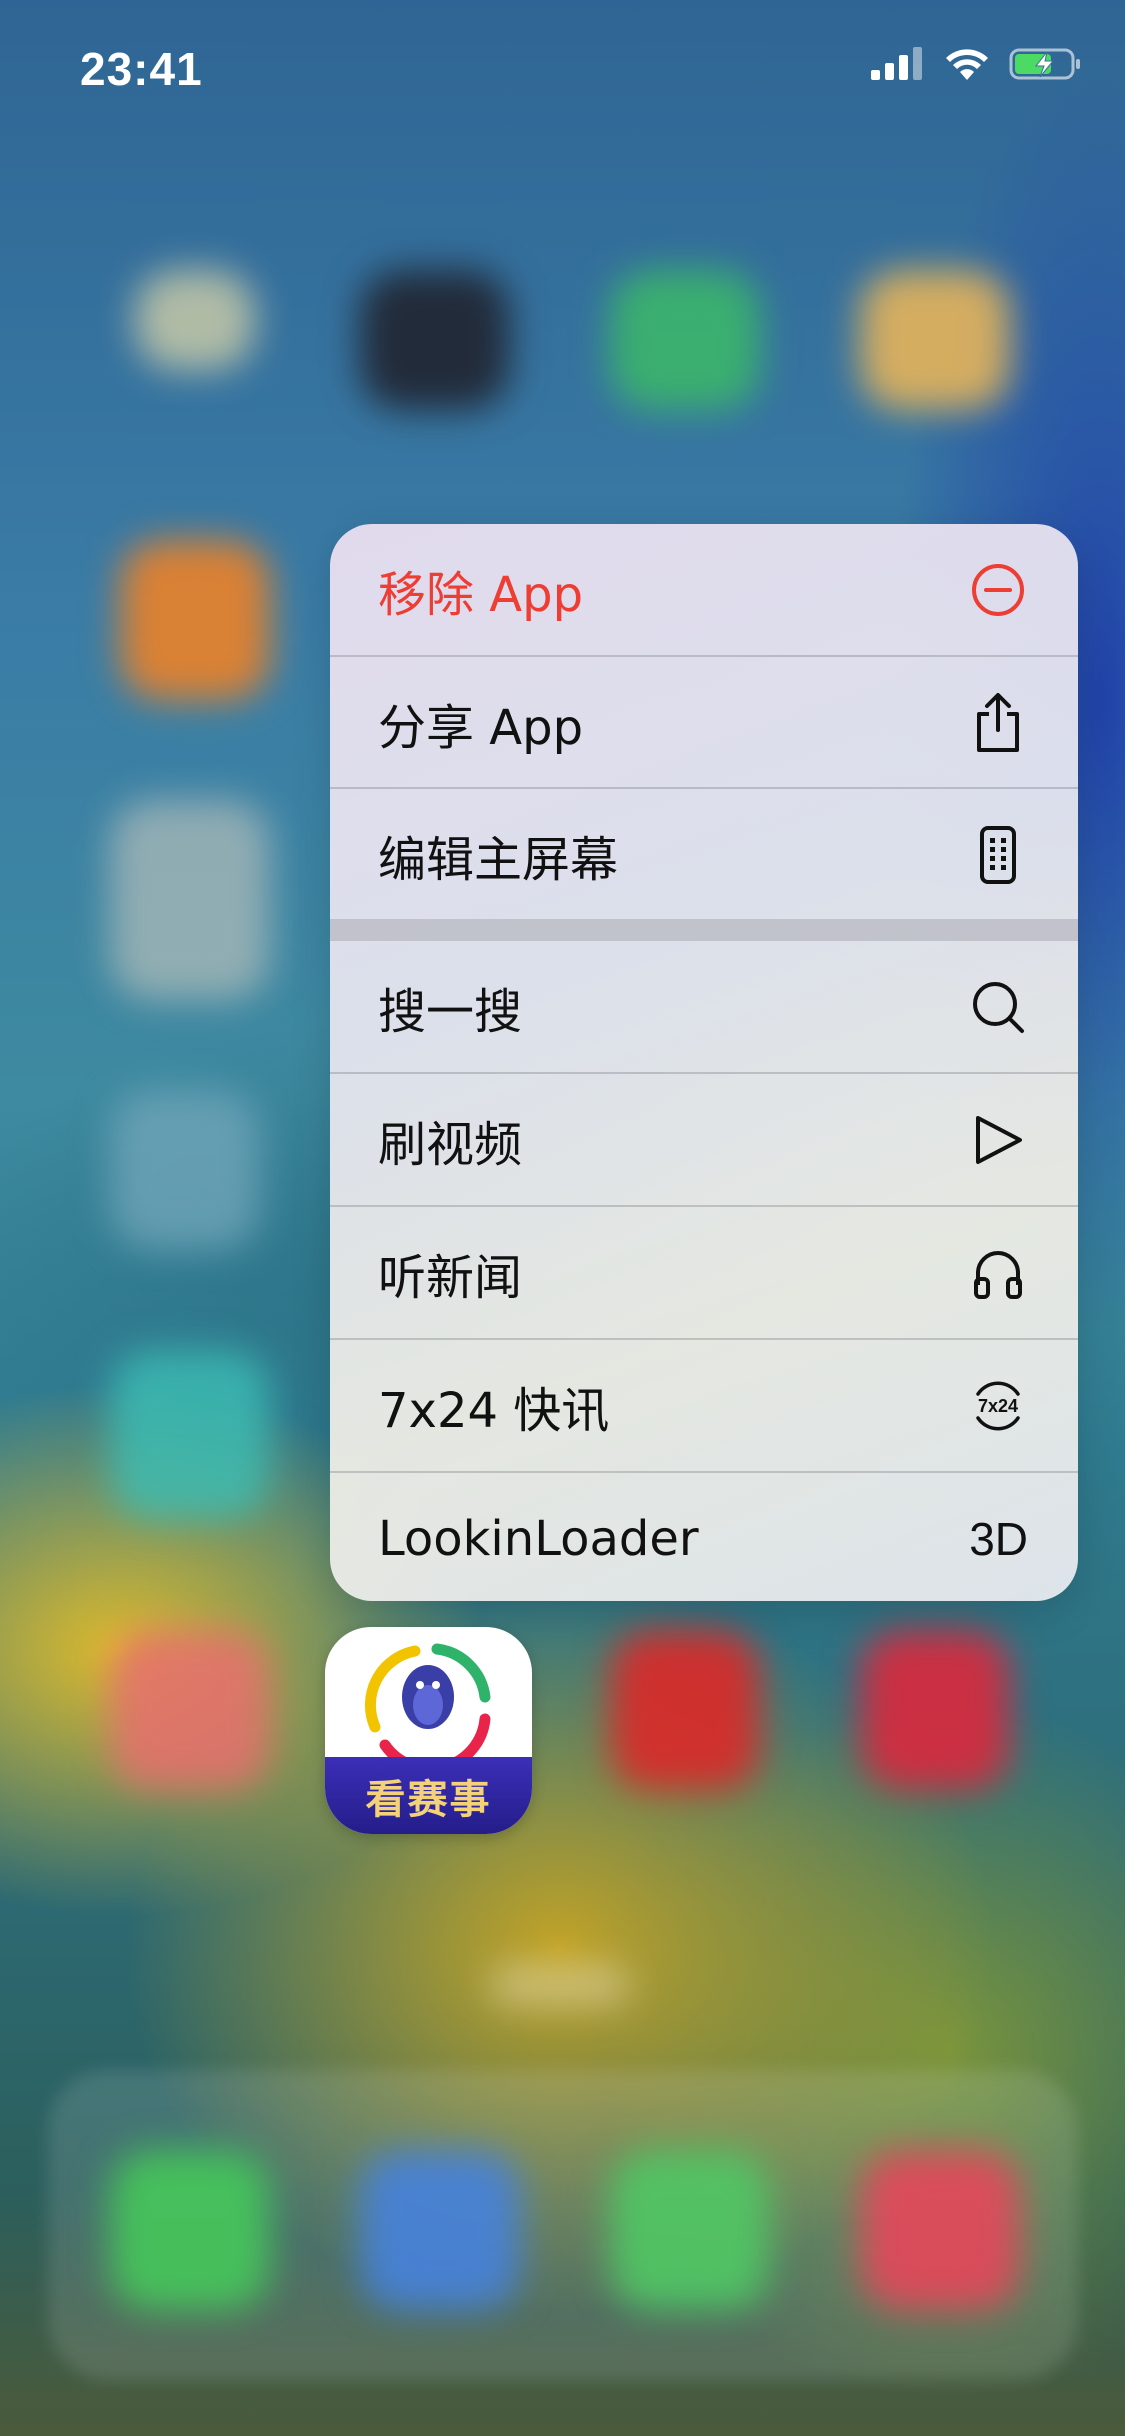 The image size is (1125, 2436). I want to click on 7x24-icon-text: 7x24, so click(998, 1406).